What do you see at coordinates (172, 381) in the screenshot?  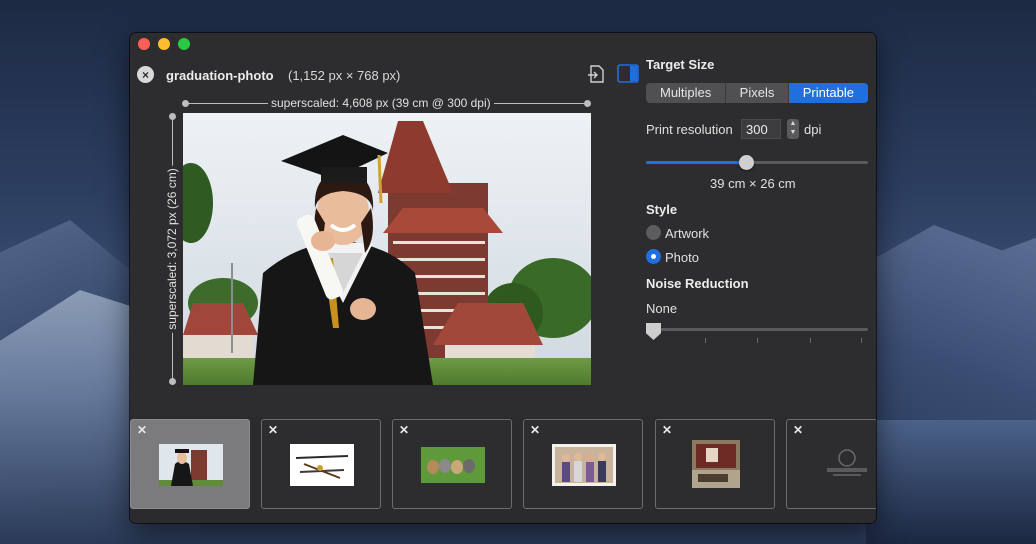 I see `height-dimension-end` at bounding box center [172, 381].